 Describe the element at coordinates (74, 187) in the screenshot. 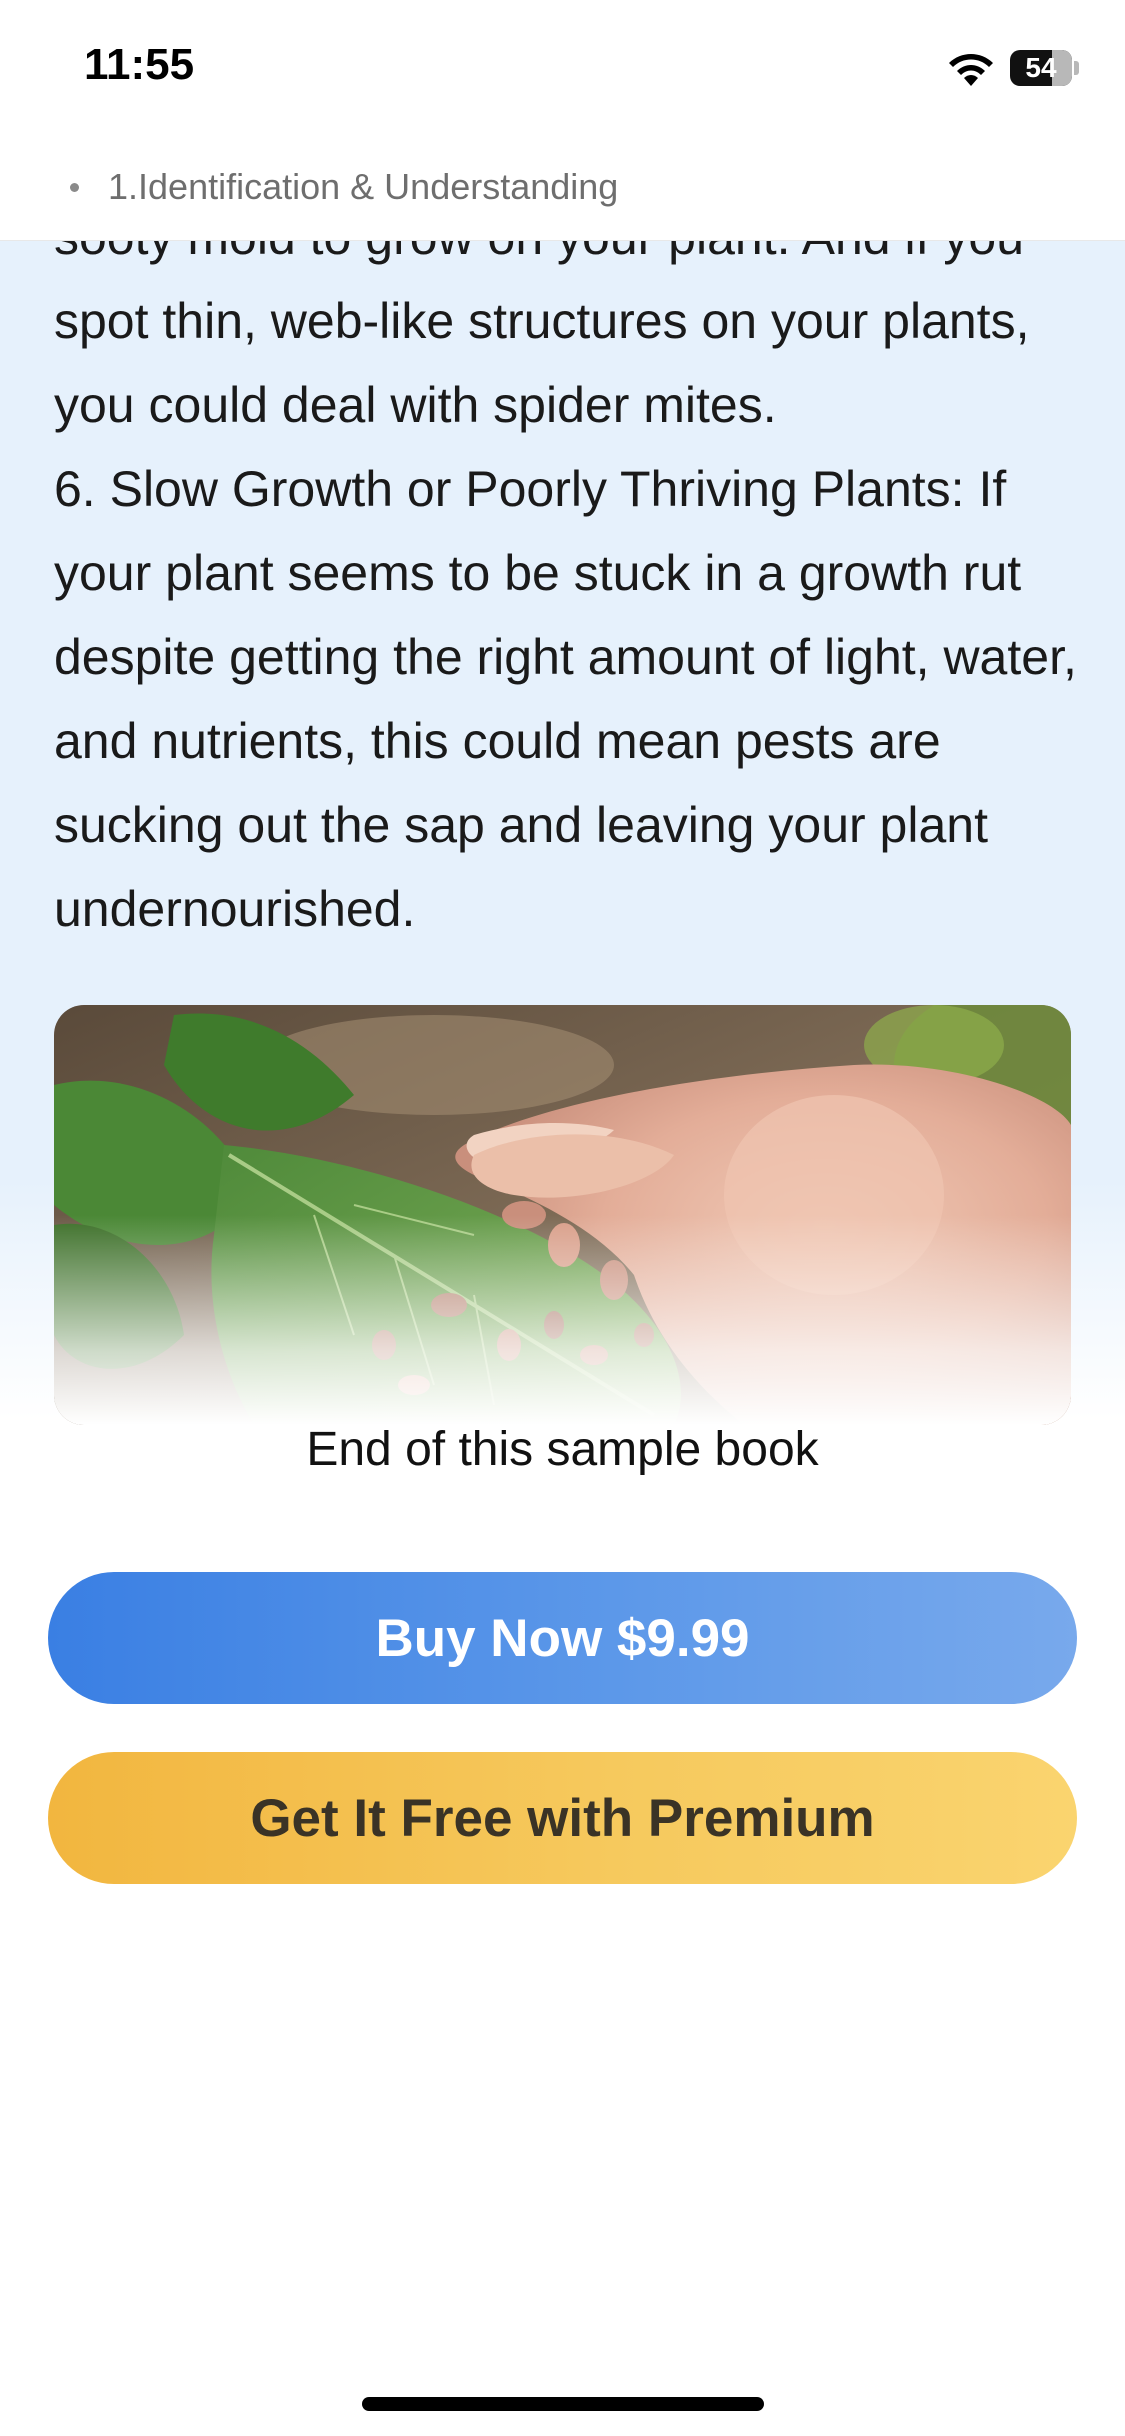

I see `bullet-dot-icon` at that location.